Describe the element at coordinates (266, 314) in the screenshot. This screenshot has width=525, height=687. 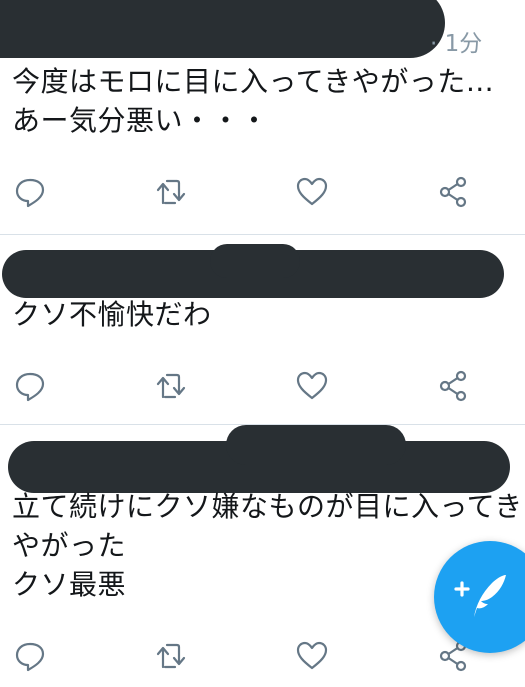
I see `tweet-text: クソ不愉快だわ` at that location.